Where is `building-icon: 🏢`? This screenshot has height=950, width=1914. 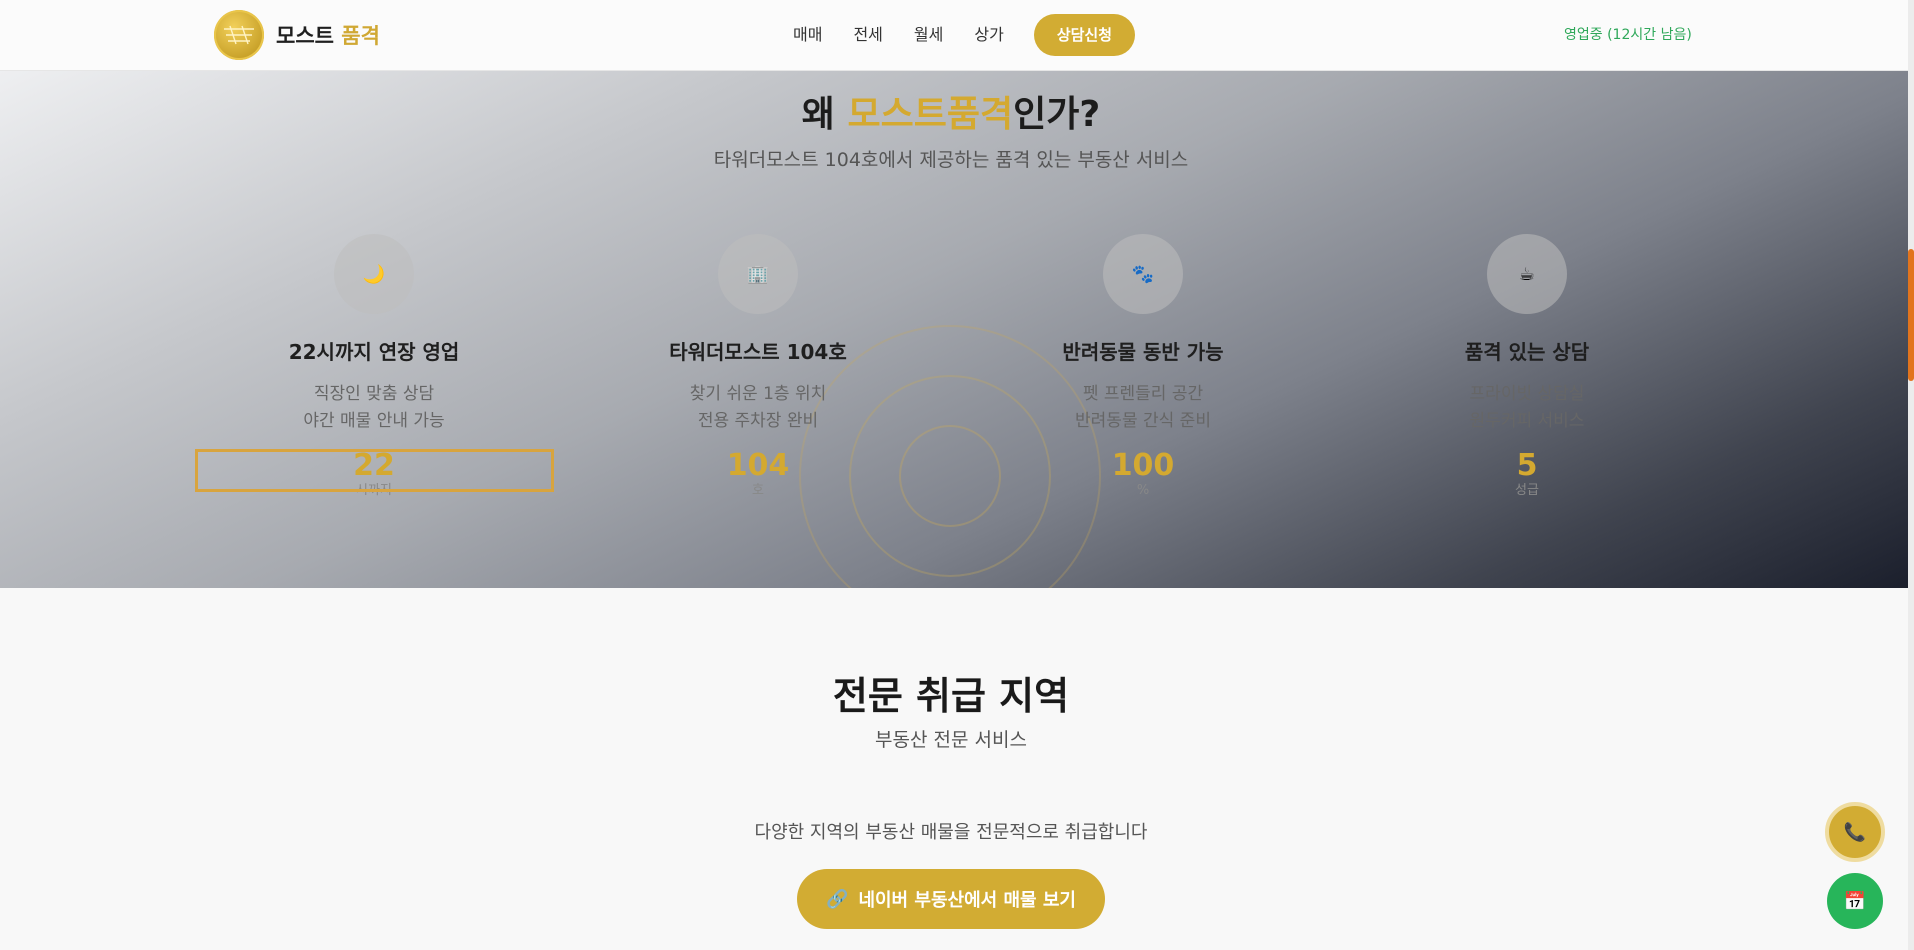 building-icon: 🏢 is located at coordinates (758, 274).